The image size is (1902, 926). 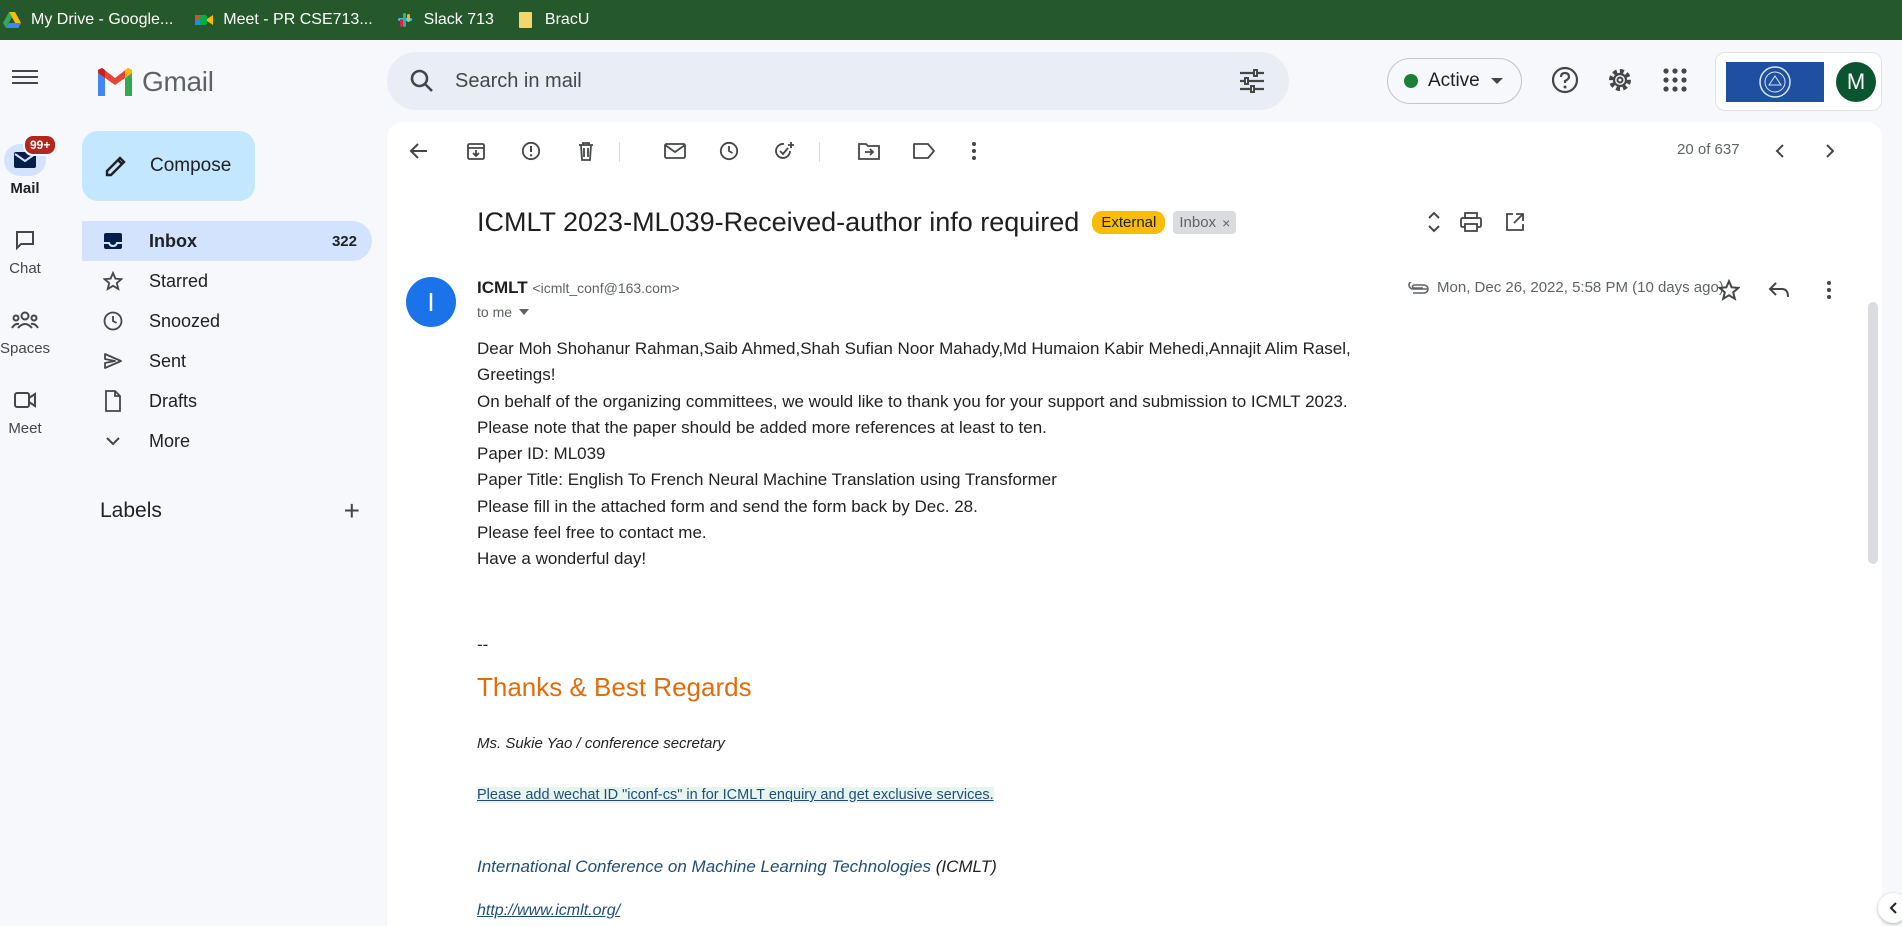 What do you see at coordinates (131, 510) in the screenshot?
I see `labels-heading: Labels` at bounding box center [131, 510].